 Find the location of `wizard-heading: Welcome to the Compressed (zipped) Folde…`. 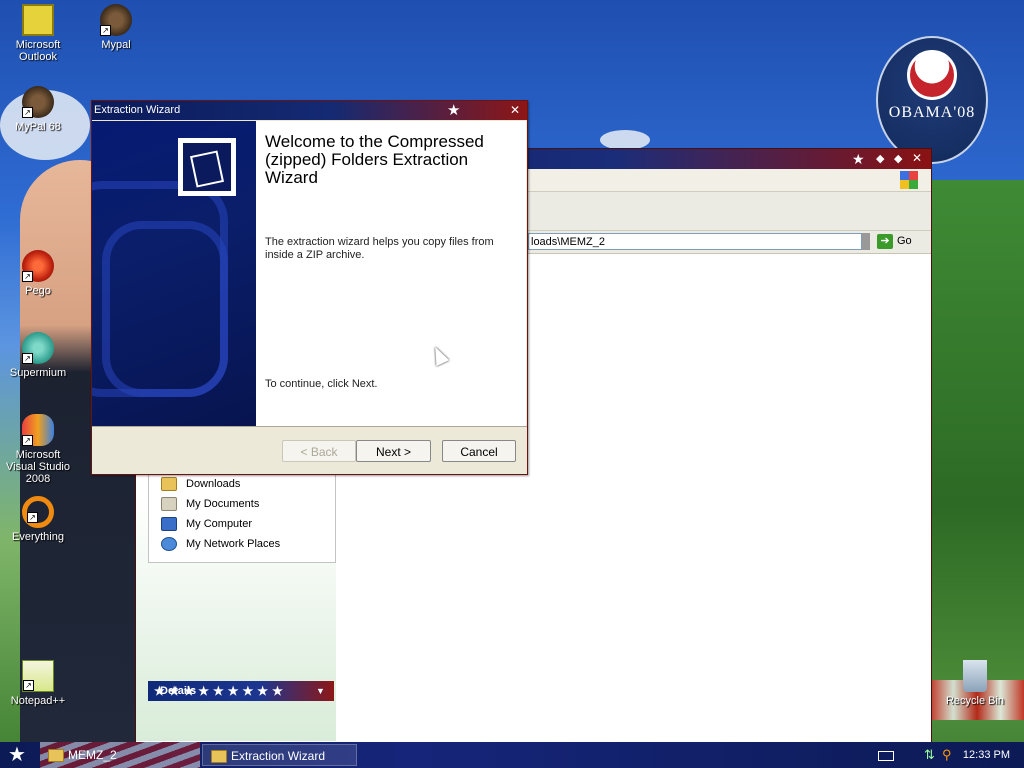

wizard-heading: Welcome to the Compressed (zipped) Folde… is located at coordinates (374, 159).